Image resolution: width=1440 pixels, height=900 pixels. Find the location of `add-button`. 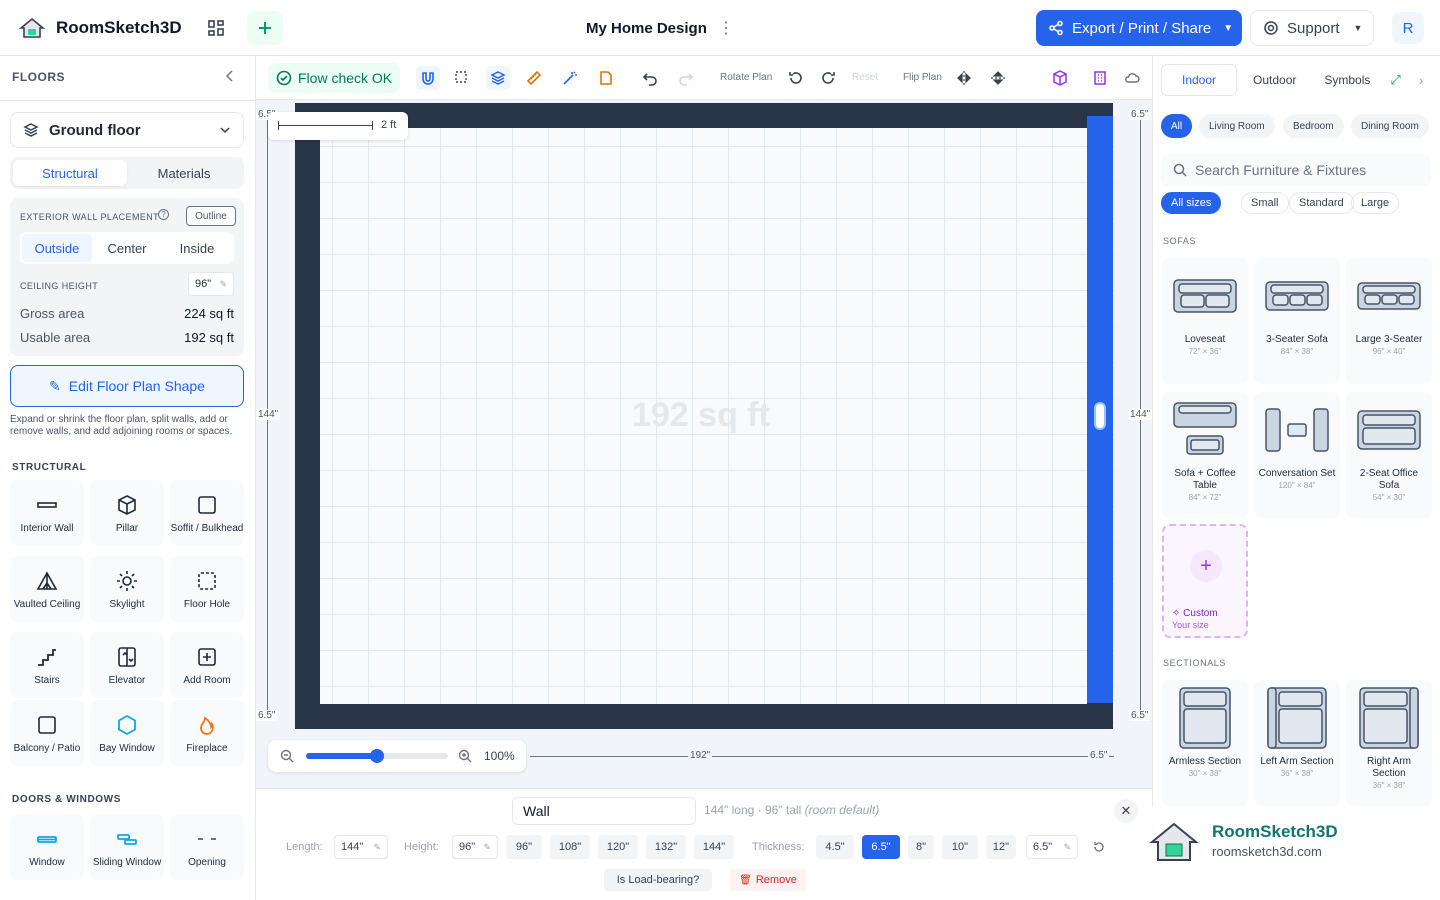

add-button is located at coordinates (265, 28).